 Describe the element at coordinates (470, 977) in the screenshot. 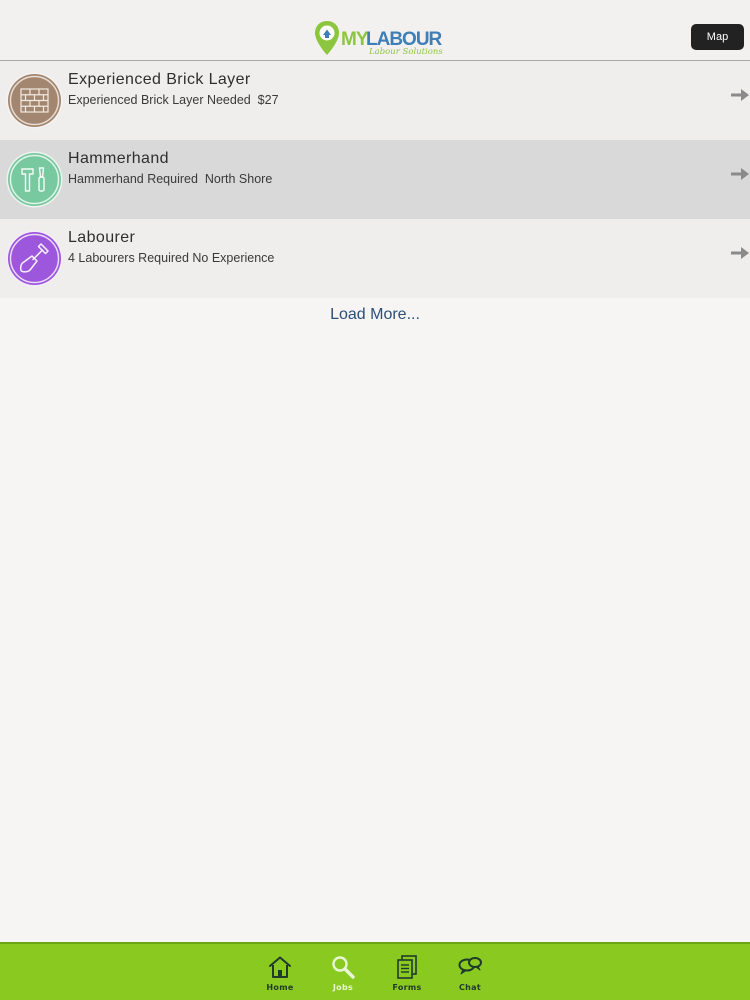

I see `tab-chat: Chat` at that location.